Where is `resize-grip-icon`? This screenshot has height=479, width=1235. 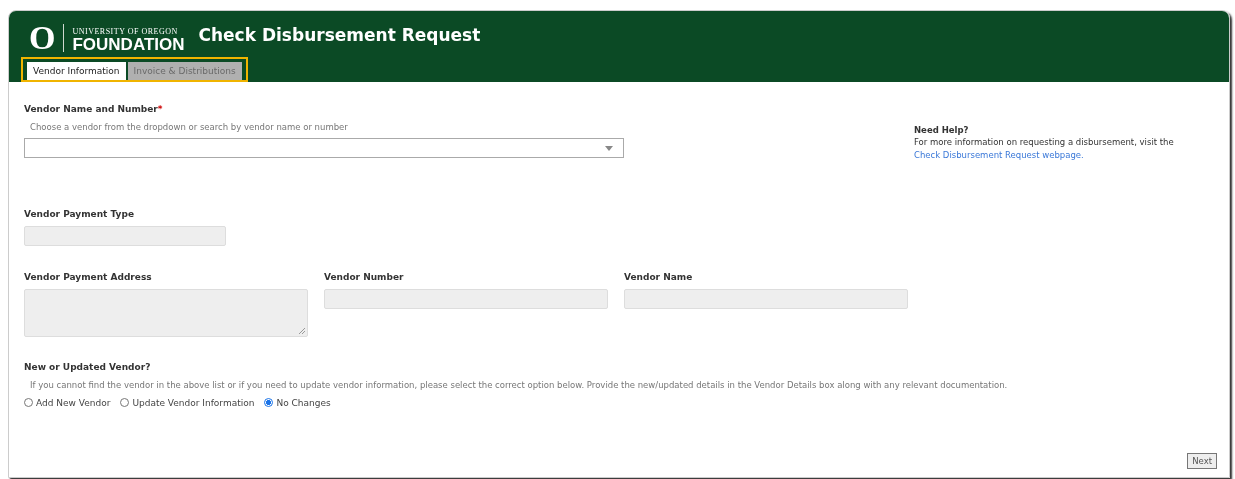
resize-grip-icon is located at coordinates (302, 330).